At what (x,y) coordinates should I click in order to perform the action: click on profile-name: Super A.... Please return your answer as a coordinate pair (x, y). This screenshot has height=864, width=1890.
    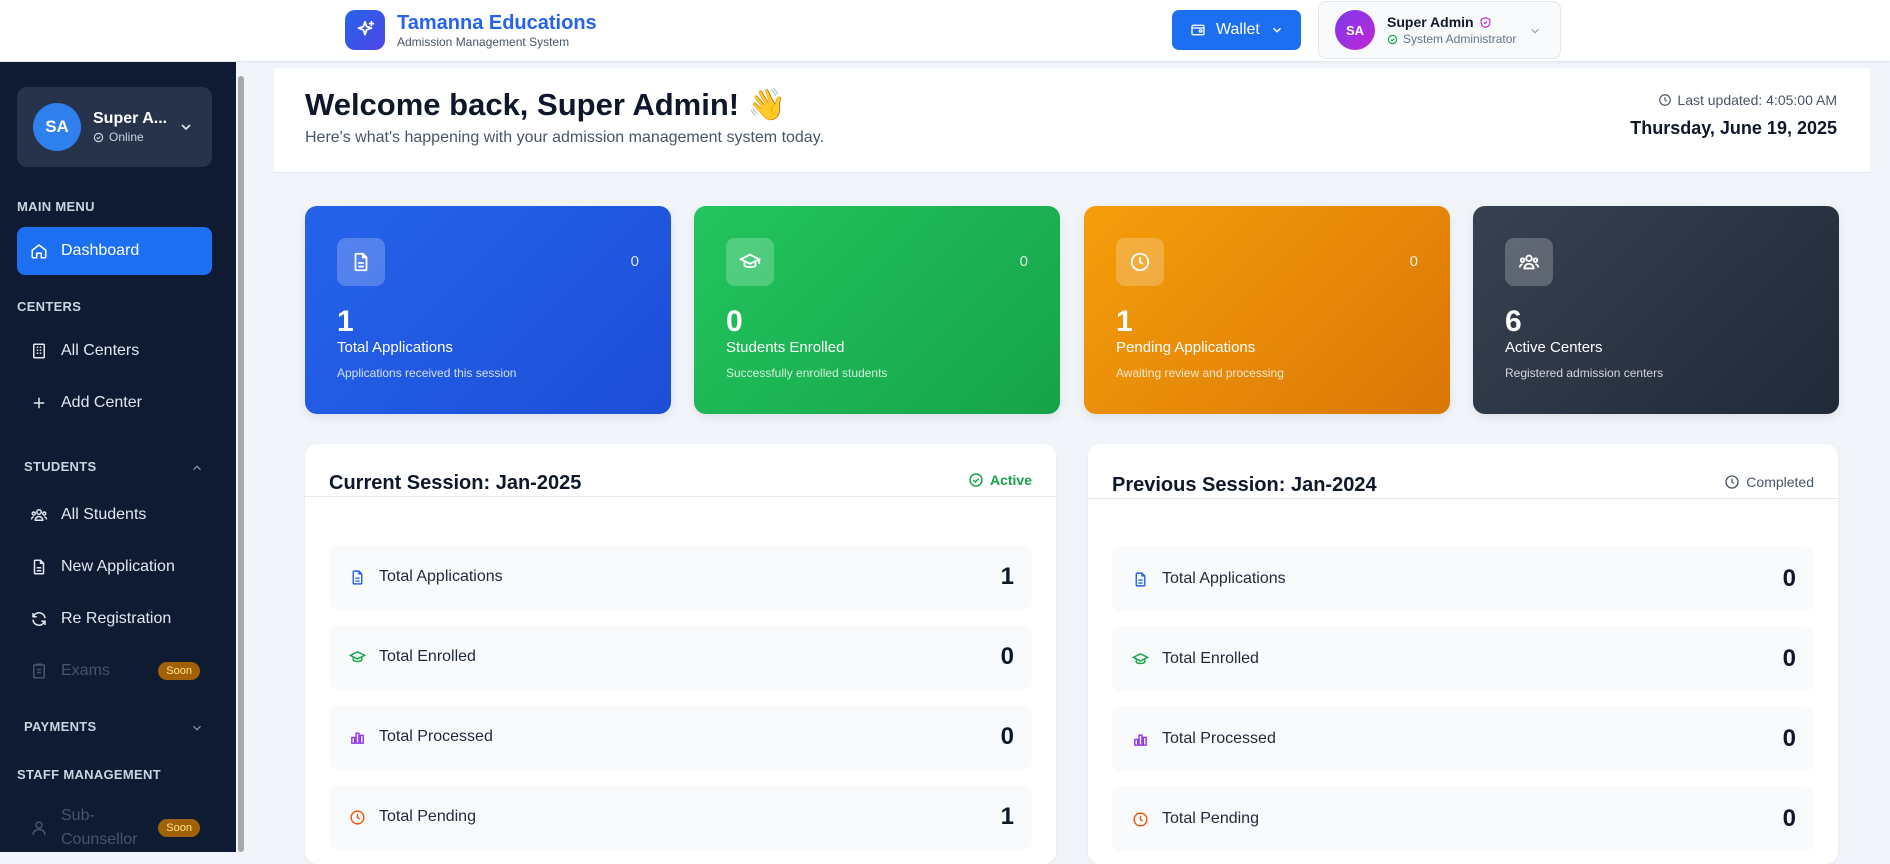
    Looking at the image, I should click on (130, 118).